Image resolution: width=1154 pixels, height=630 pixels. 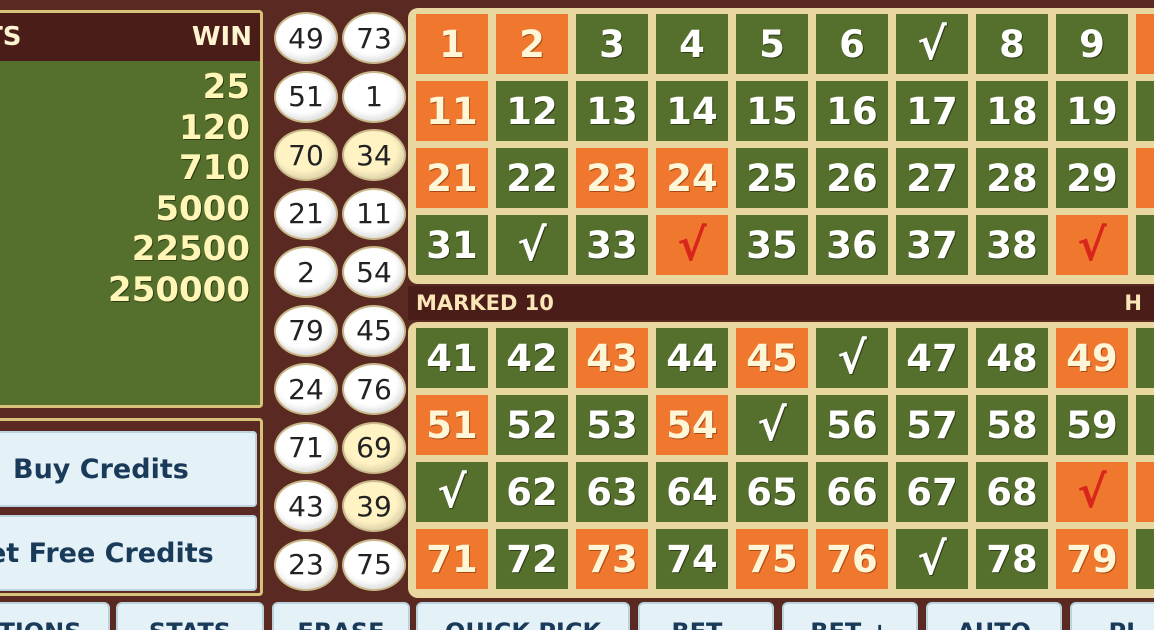 I want to click on number-cell: 78, so click(x=1012, y=559).